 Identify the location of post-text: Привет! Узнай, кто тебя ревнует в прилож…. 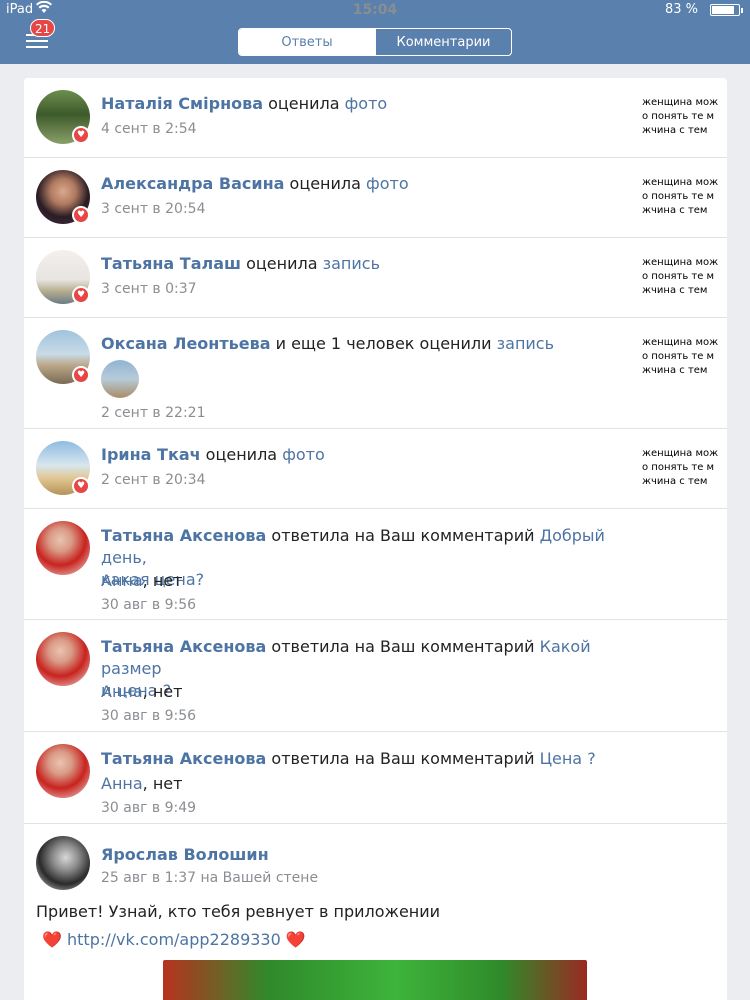
(238, 911).